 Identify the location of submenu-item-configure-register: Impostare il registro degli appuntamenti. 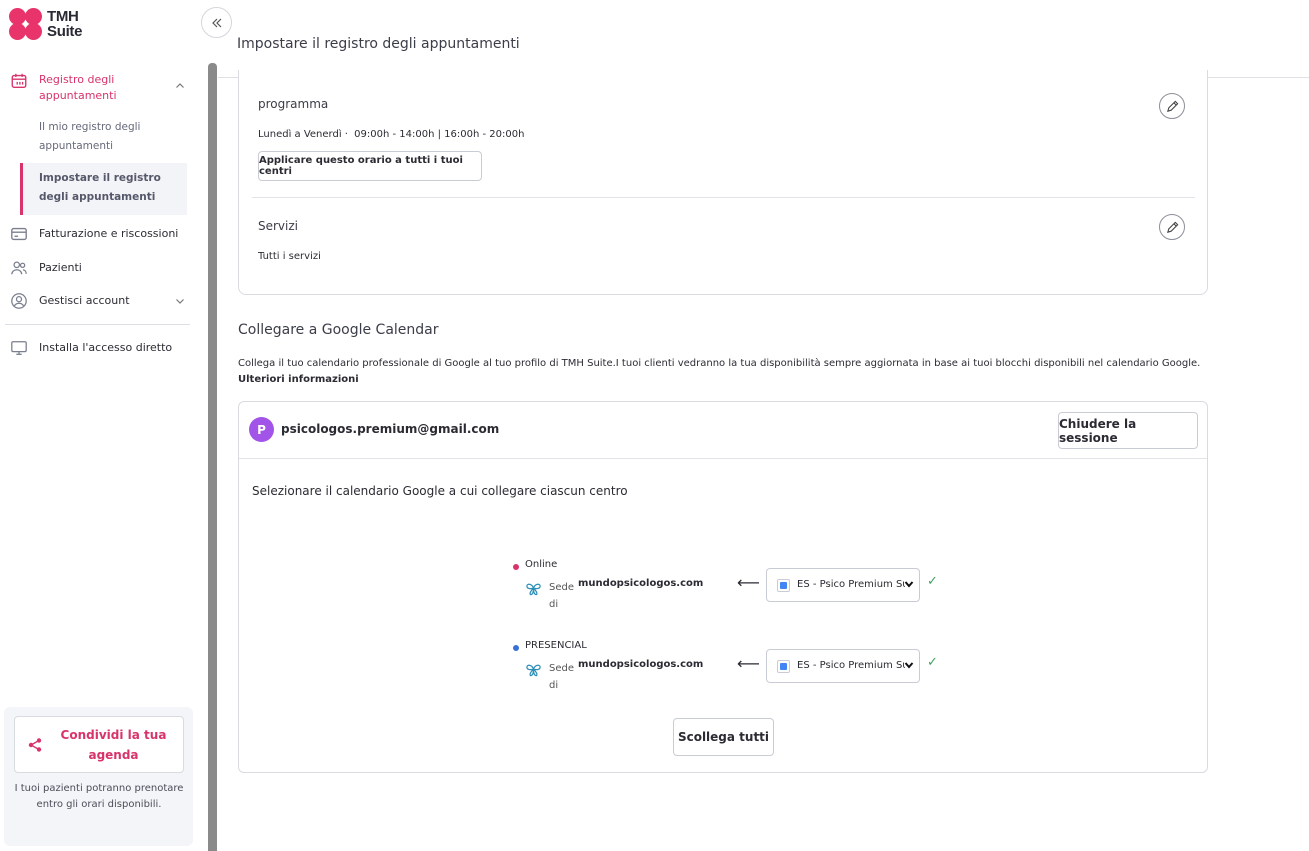
(103, 189).